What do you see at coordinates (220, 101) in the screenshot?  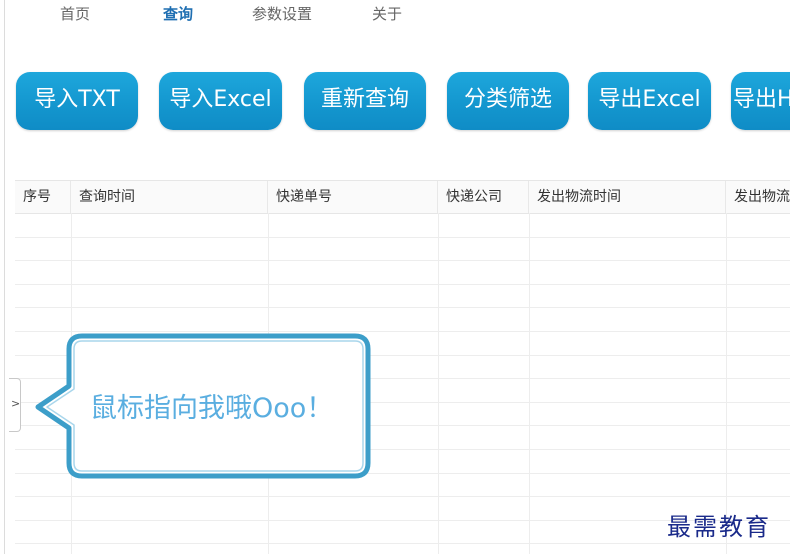 I see `import-excel-button: 导入Excel` at bounding box center [220, 101].